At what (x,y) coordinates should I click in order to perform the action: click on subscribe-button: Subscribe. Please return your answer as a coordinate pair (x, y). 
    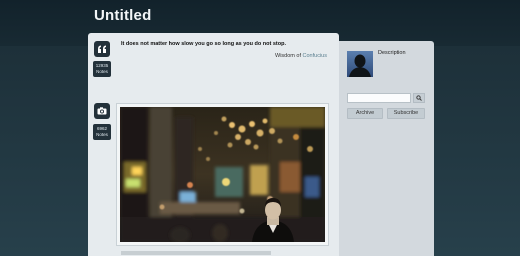
    Looking at the image, I should click on (406, 113).